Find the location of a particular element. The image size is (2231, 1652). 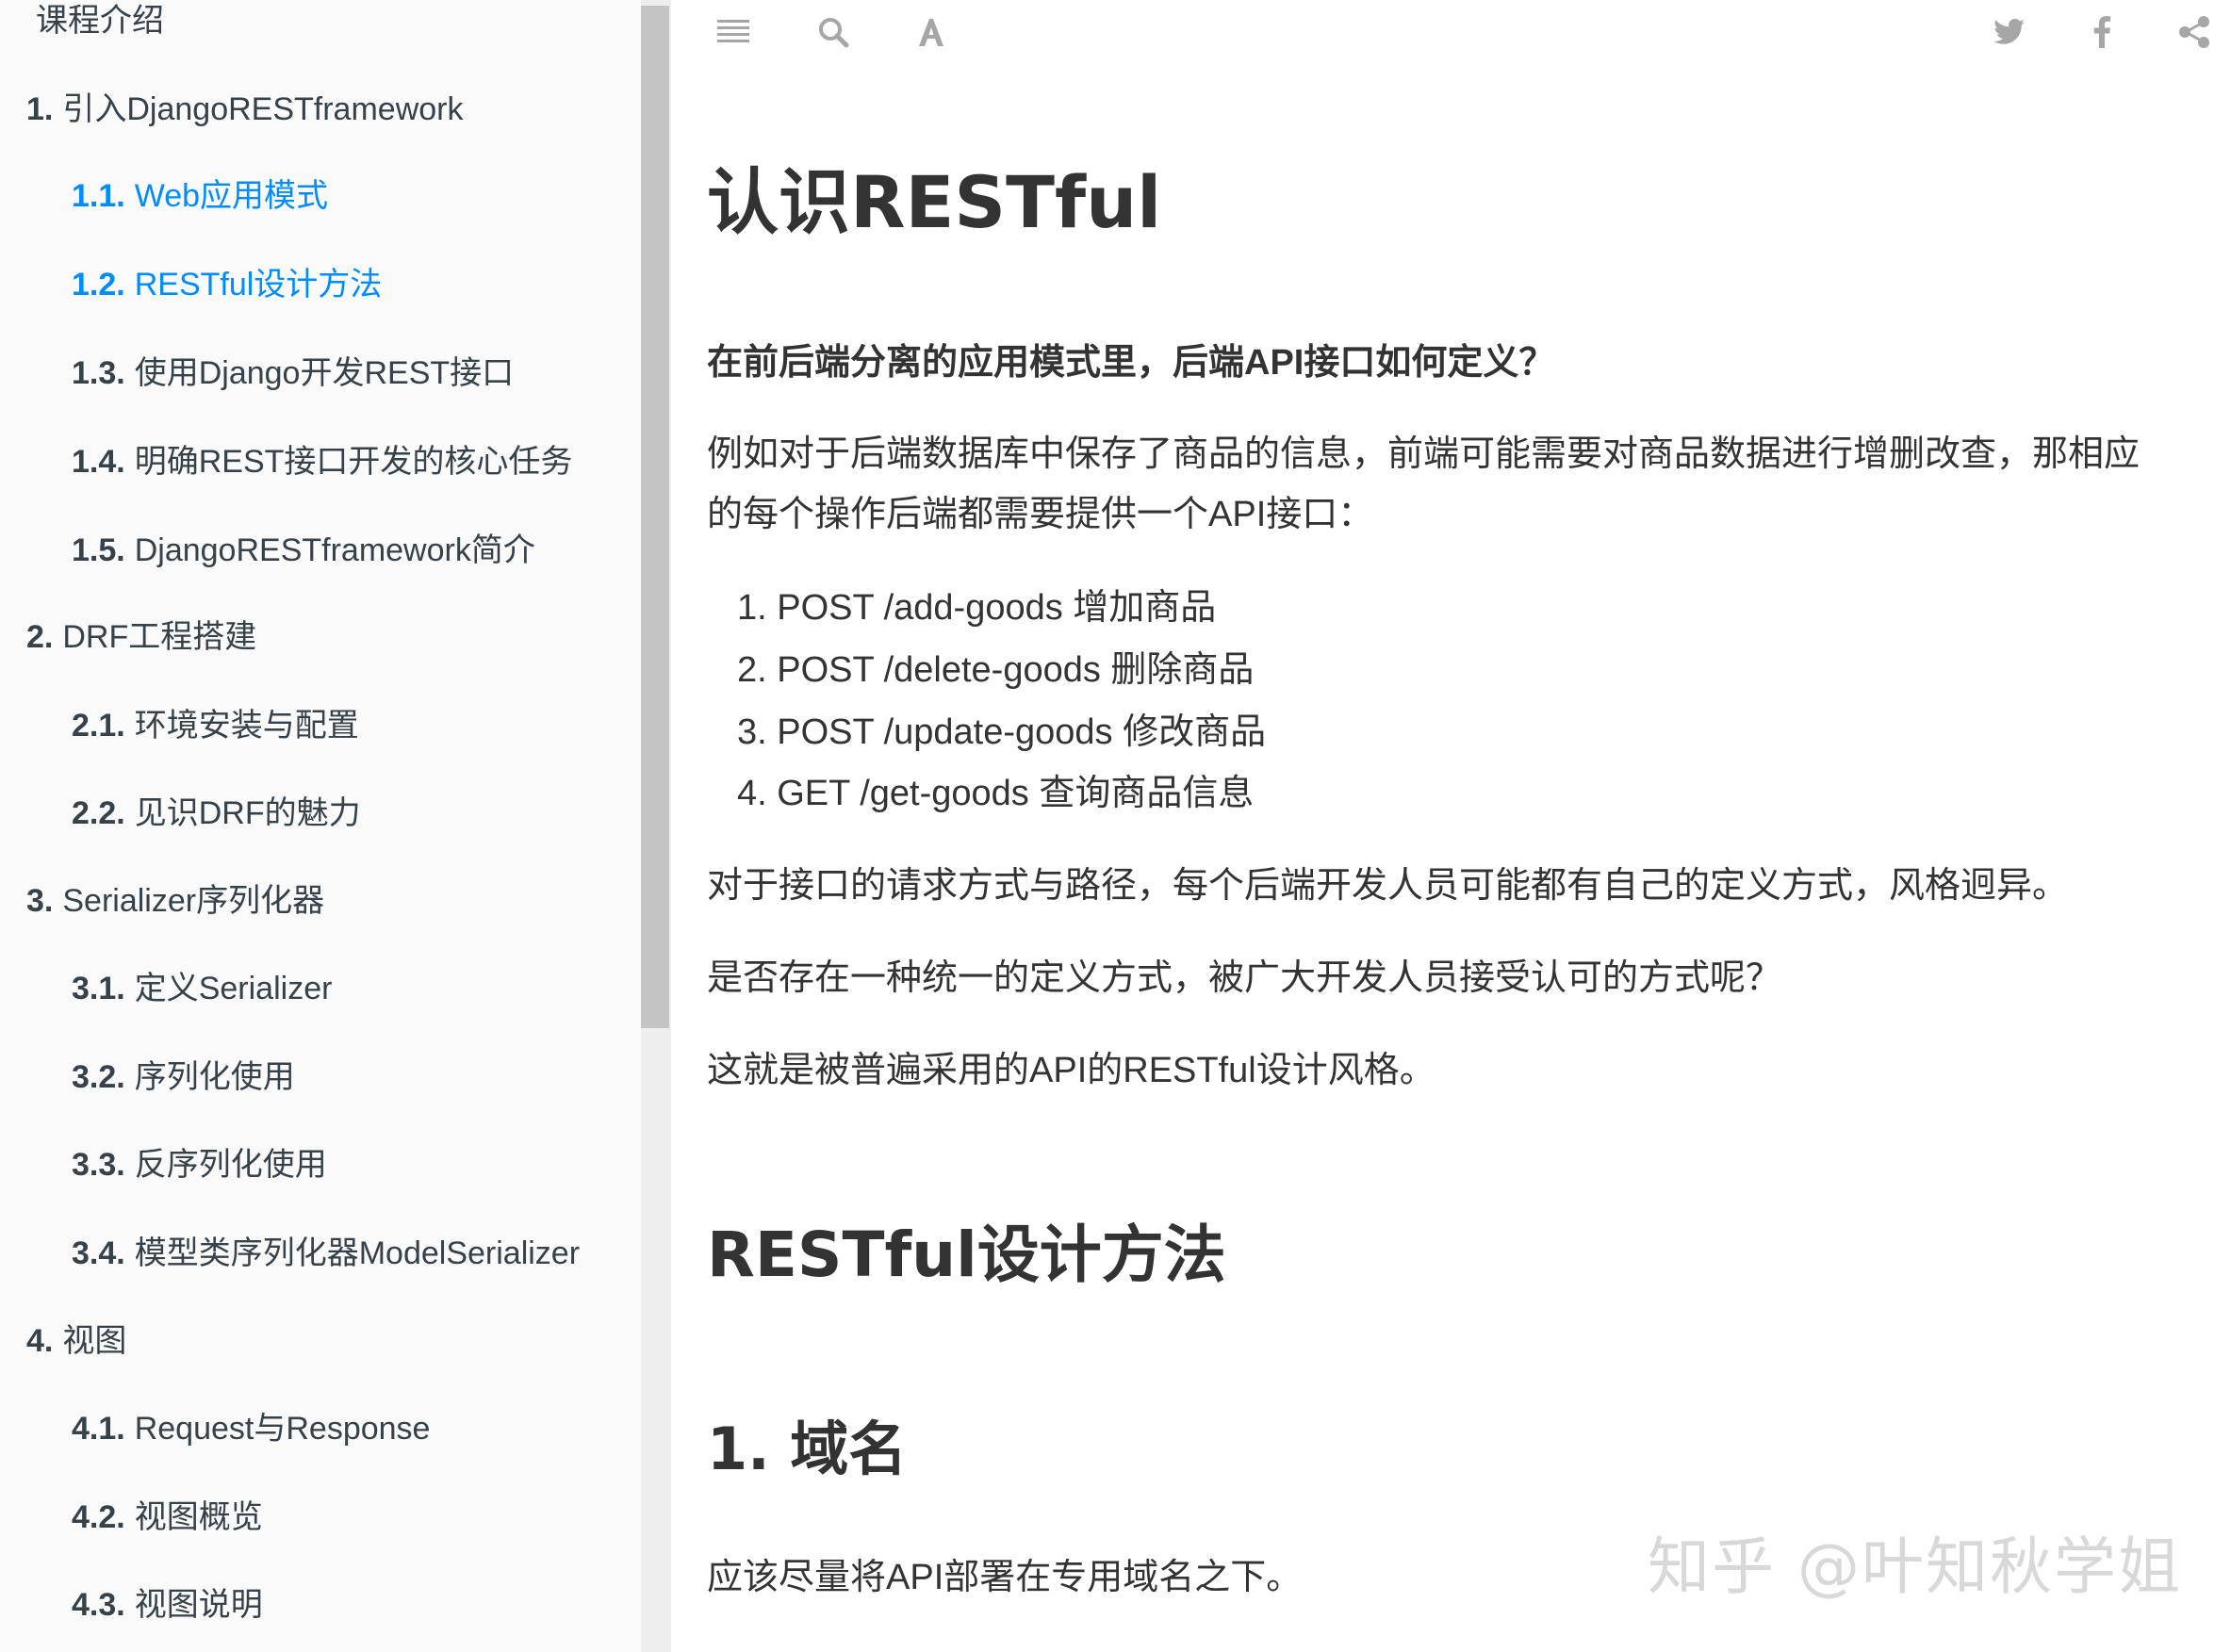

sidebar-item-label: 明确REST接口开发的核心任务 is located at coordinates (354, 462).